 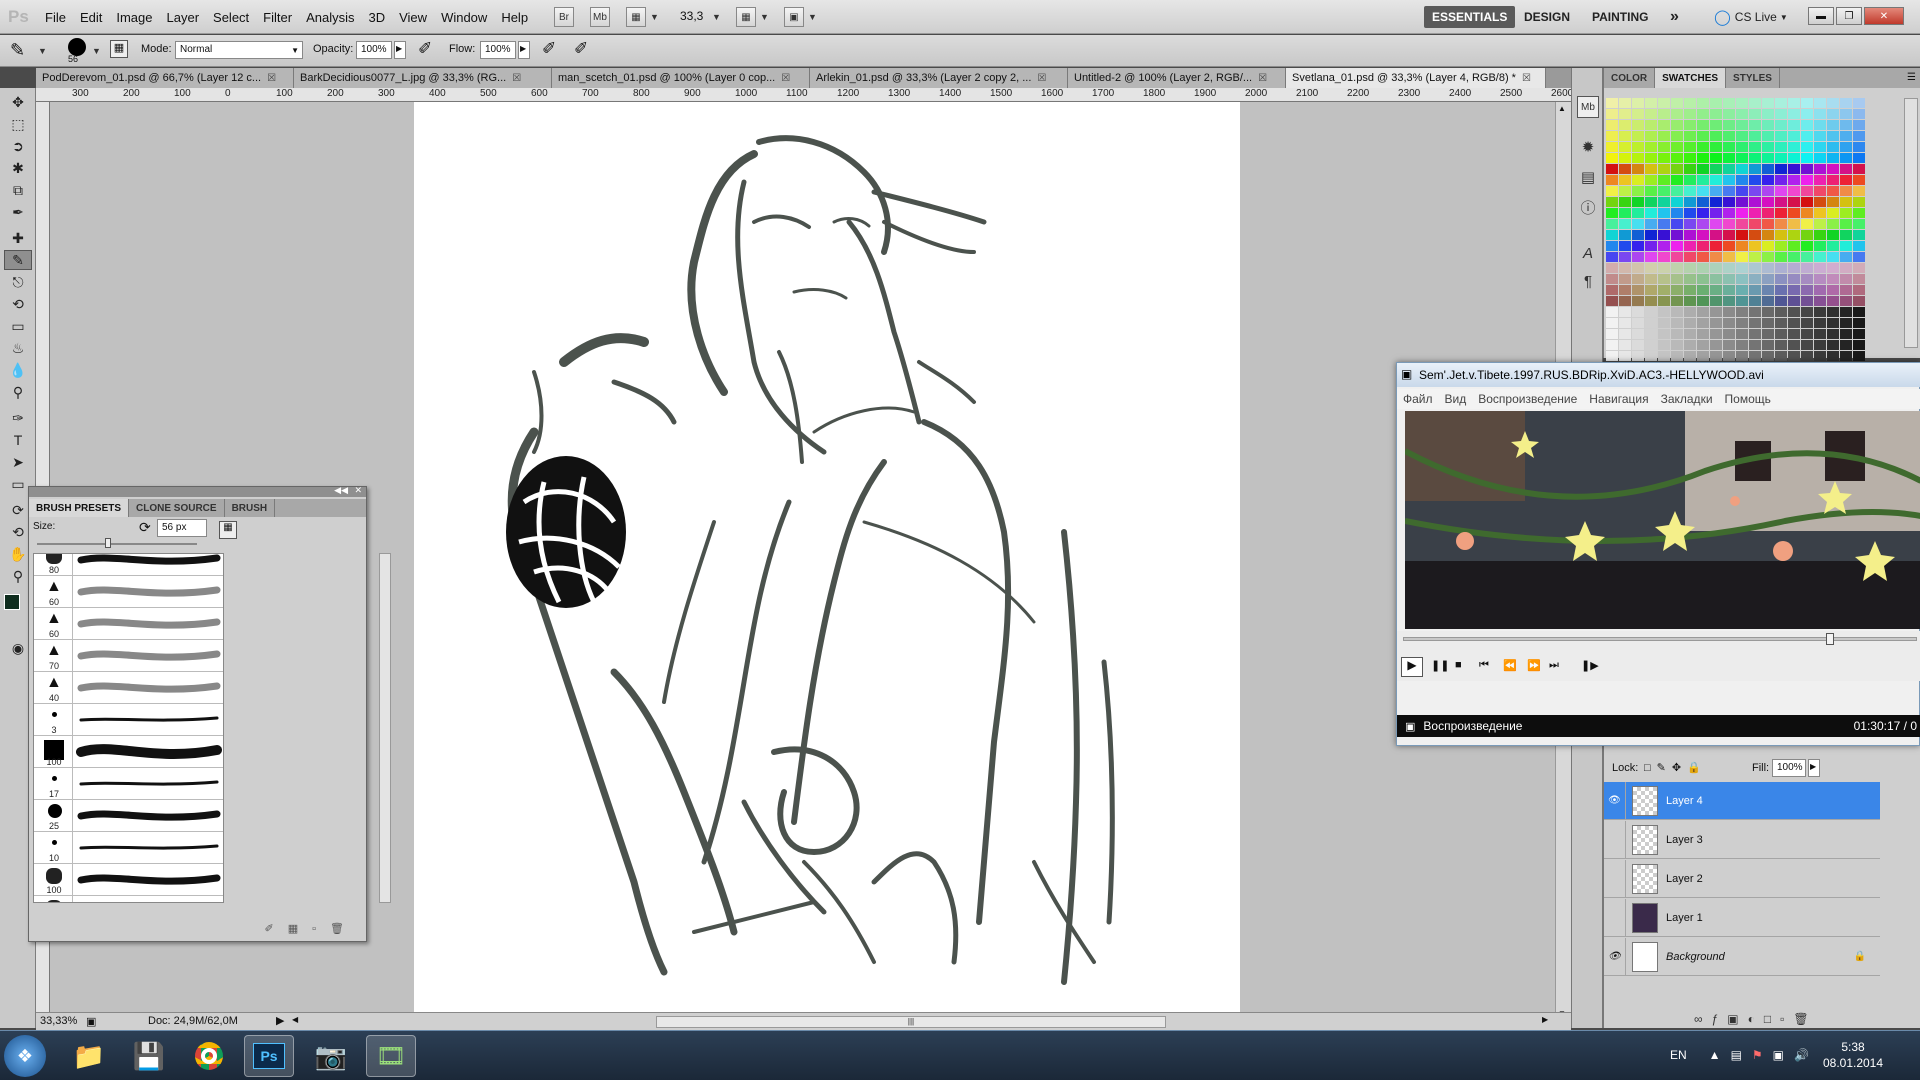 What do you see at coordinates (516, 78) in the screenshot?
I see `close-tab-icon: ☒` at bounding box center [516, 78].